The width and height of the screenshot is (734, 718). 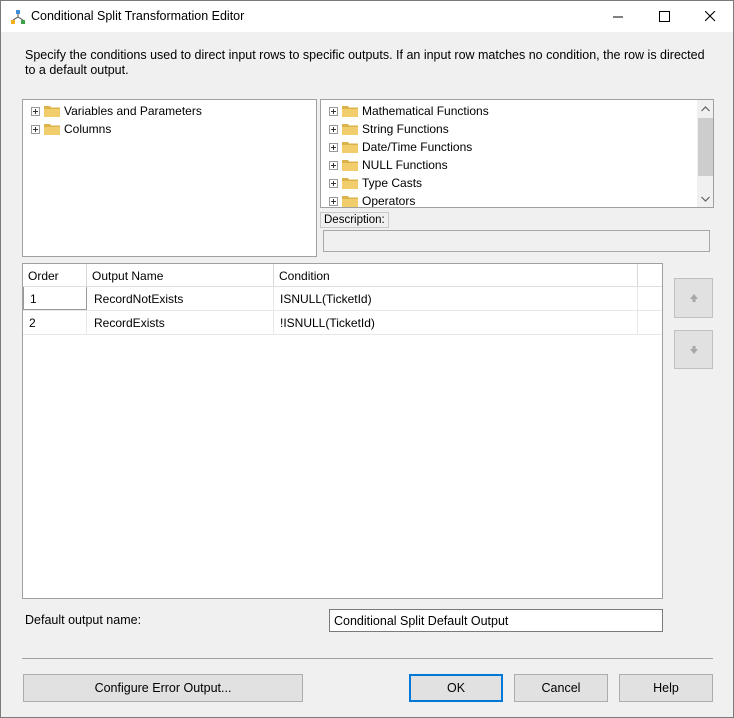 I want to click on description-box, so click(x=516, y=241).